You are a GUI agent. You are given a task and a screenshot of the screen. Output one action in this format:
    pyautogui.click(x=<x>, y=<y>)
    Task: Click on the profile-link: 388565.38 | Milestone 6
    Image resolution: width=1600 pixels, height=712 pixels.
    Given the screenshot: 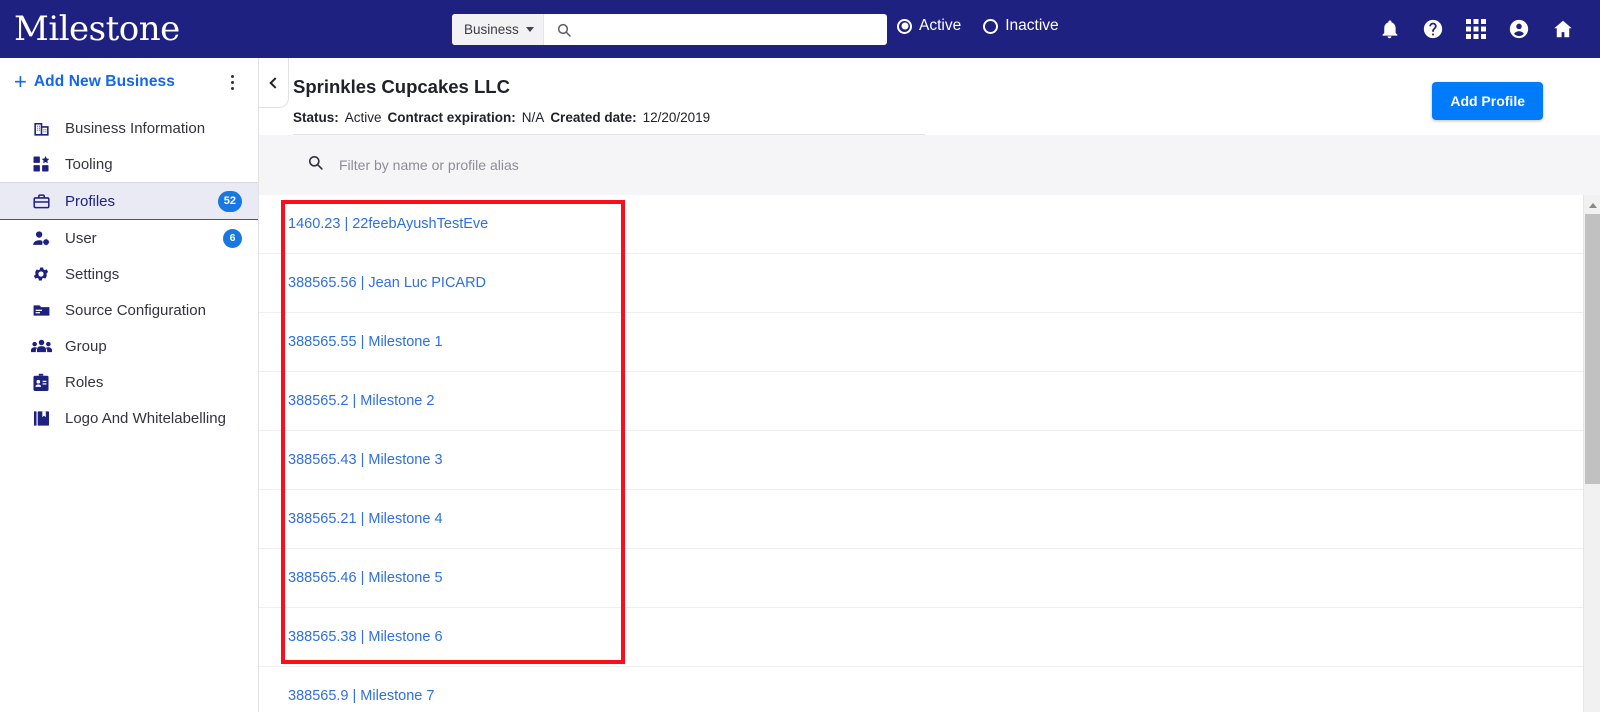 What is the action you would take?
    pyautogui.click(x=365, y=637)
    